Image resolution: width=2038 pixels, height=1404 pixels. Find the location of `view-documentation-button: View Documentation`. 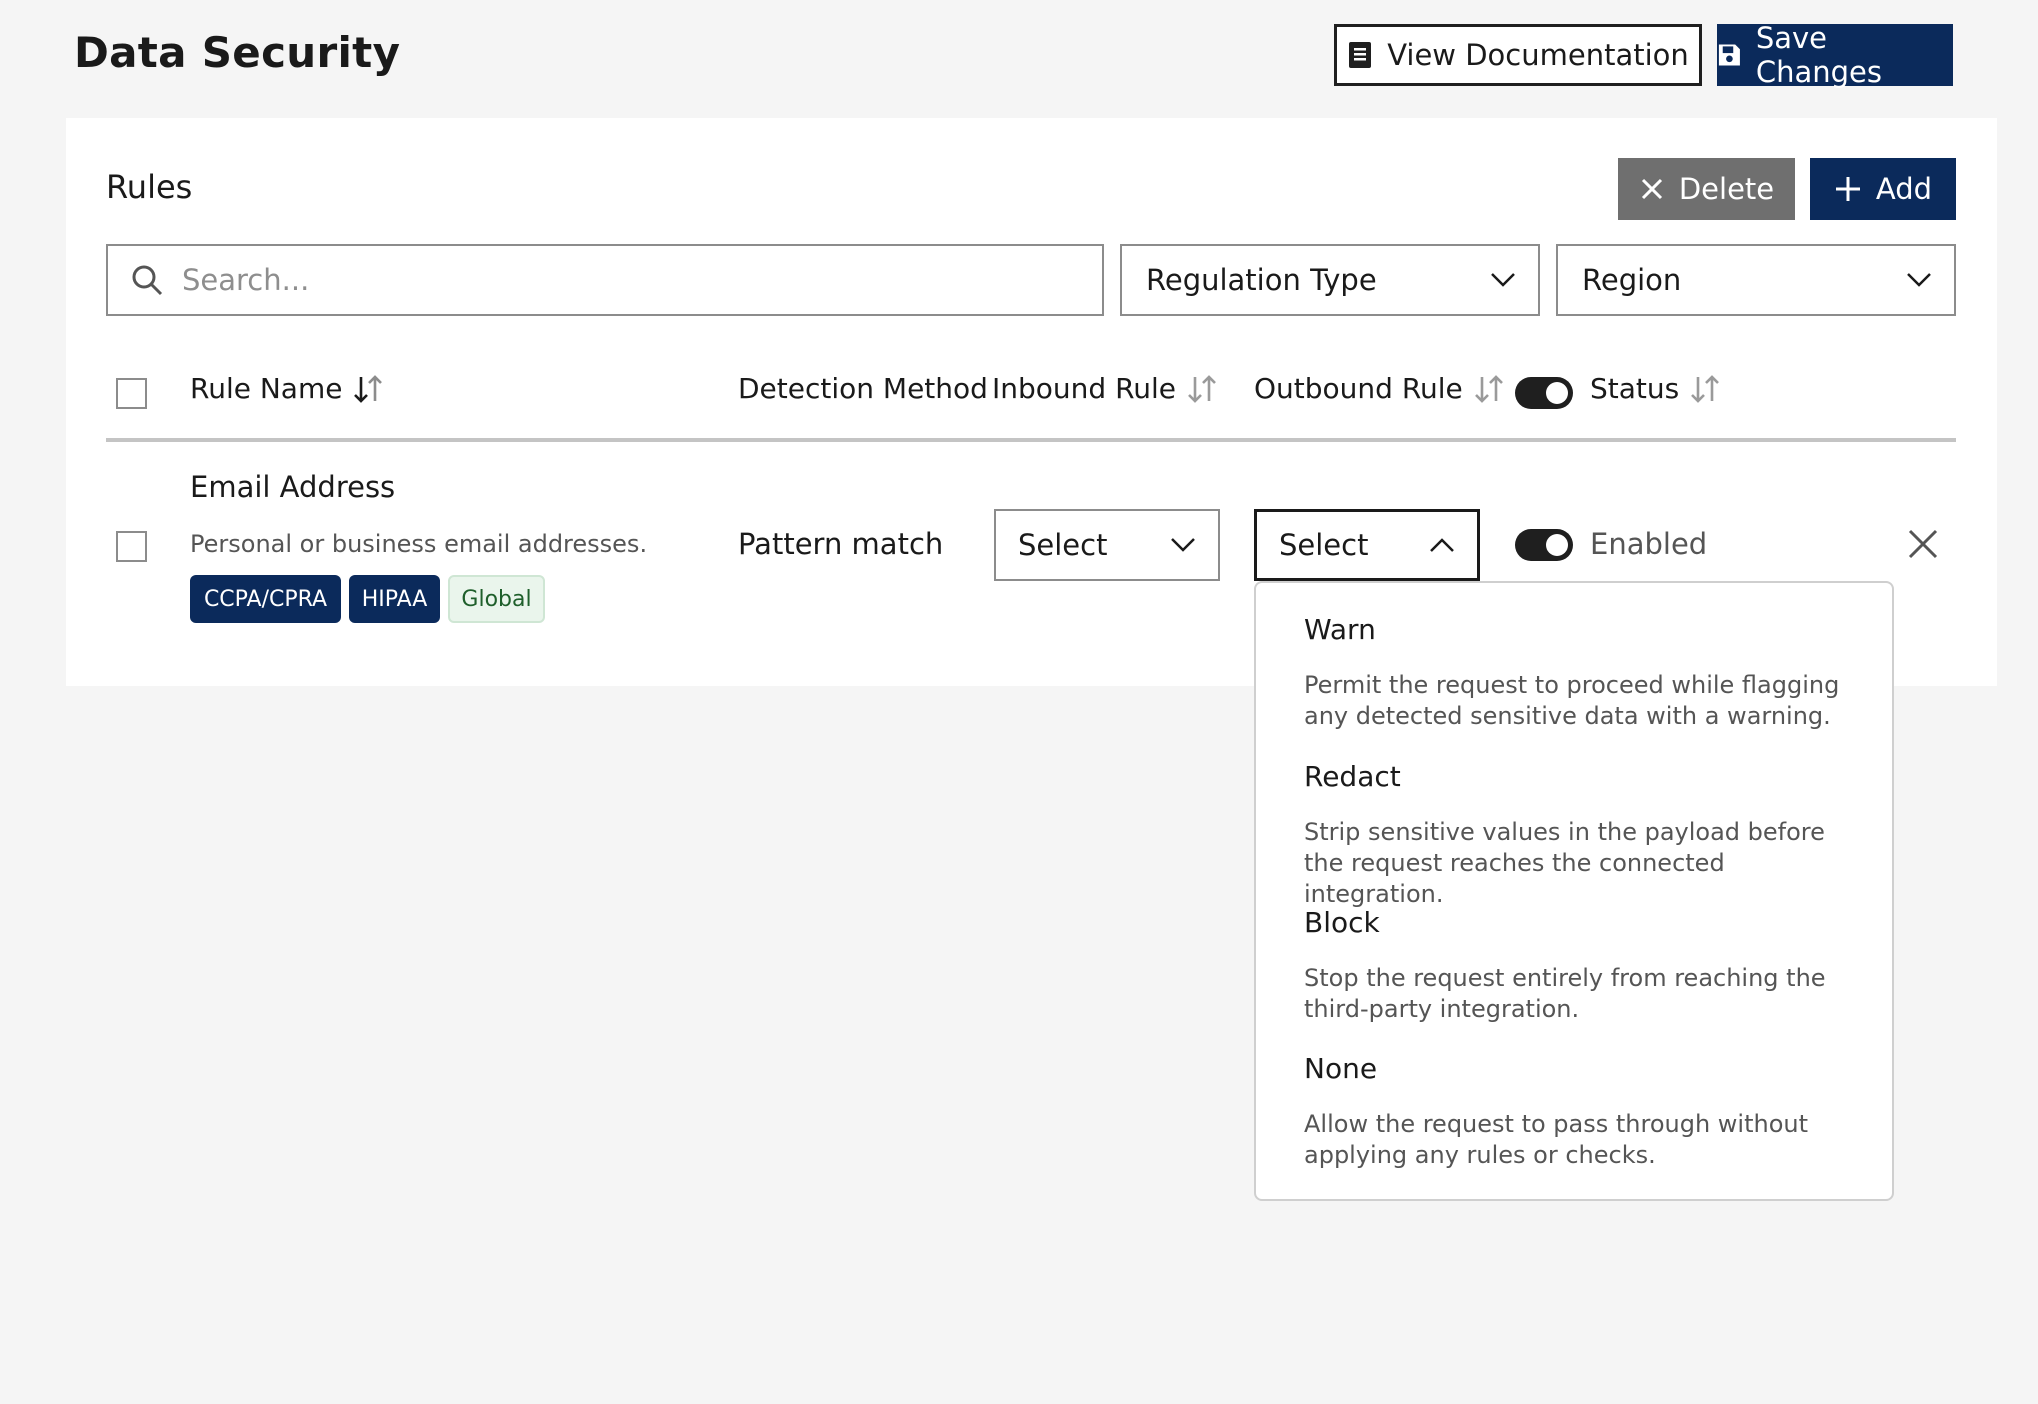

view-documentation-button: View Documentation is located at coordinates (1518, 55).